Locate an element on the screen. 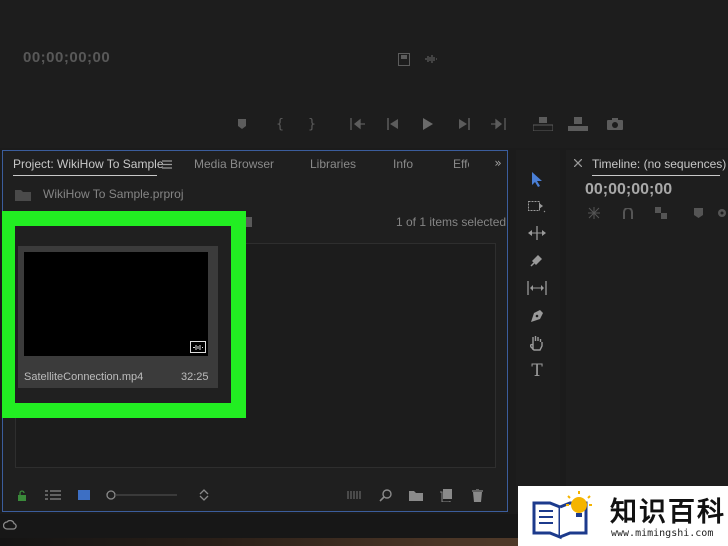  clip-name: SatelliteConnection.mp4 is located at coordinates (84, 377).